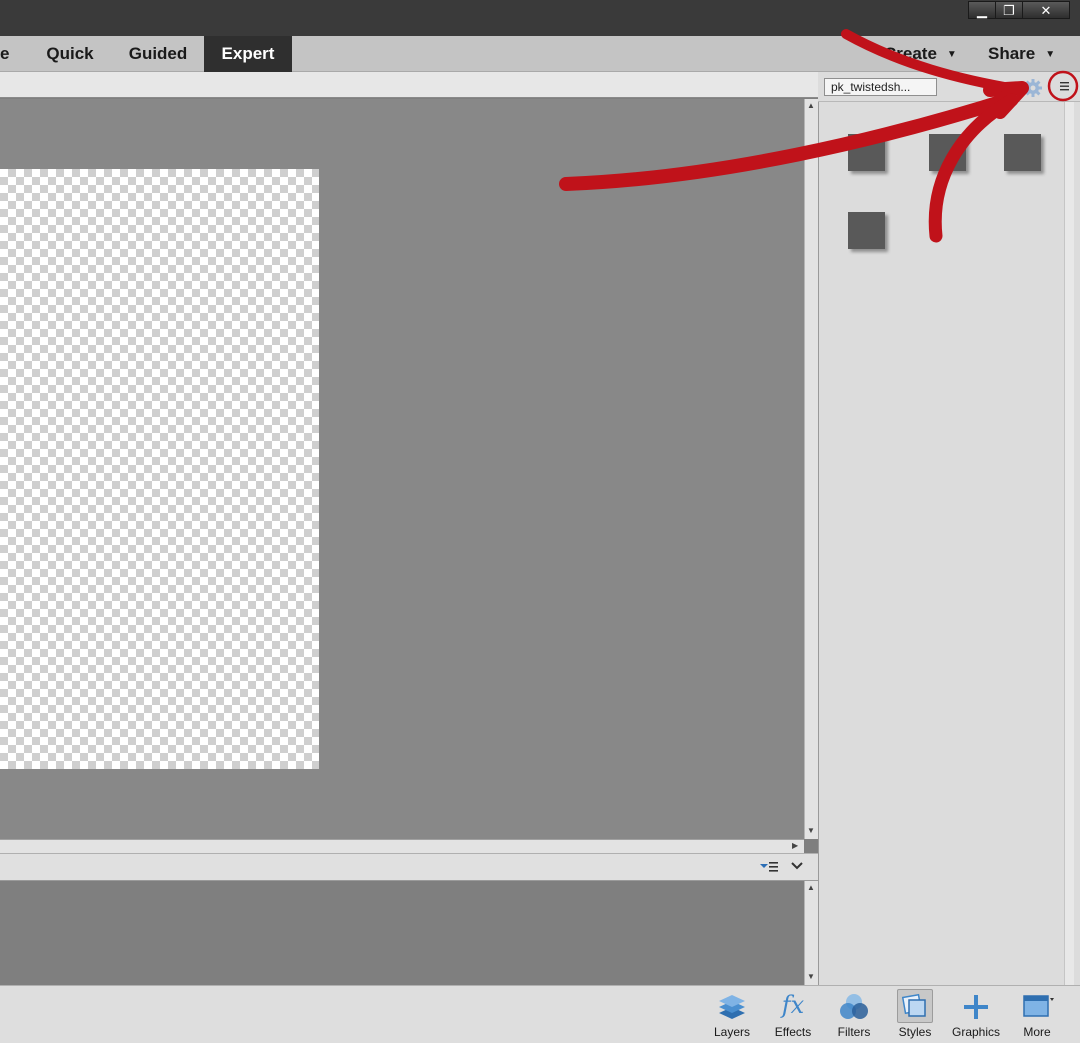 Image resolution: width=1080 pixels, height=1043 pixels. I want to click on create-label: Create, so click(910, 53).